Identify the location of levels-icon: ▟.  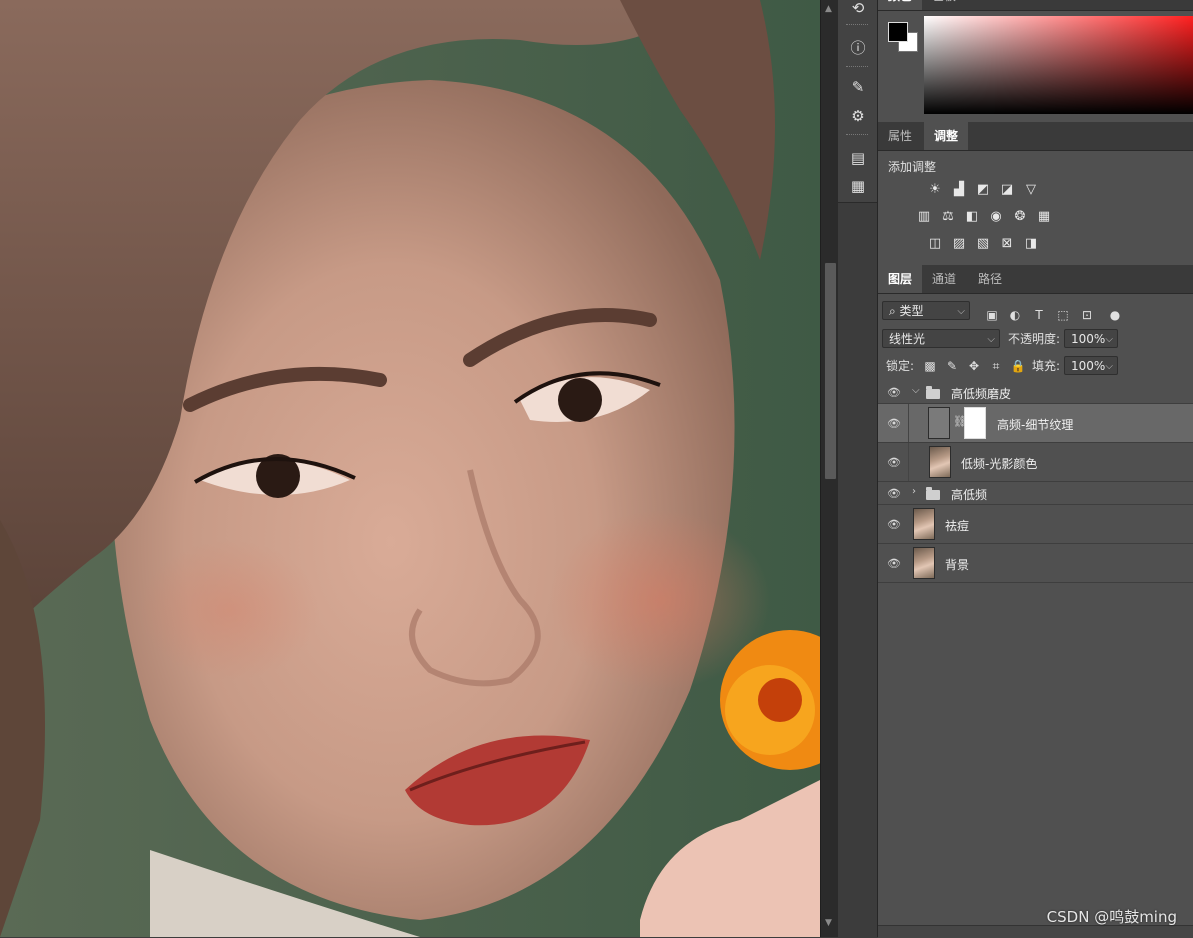
(959, 189).